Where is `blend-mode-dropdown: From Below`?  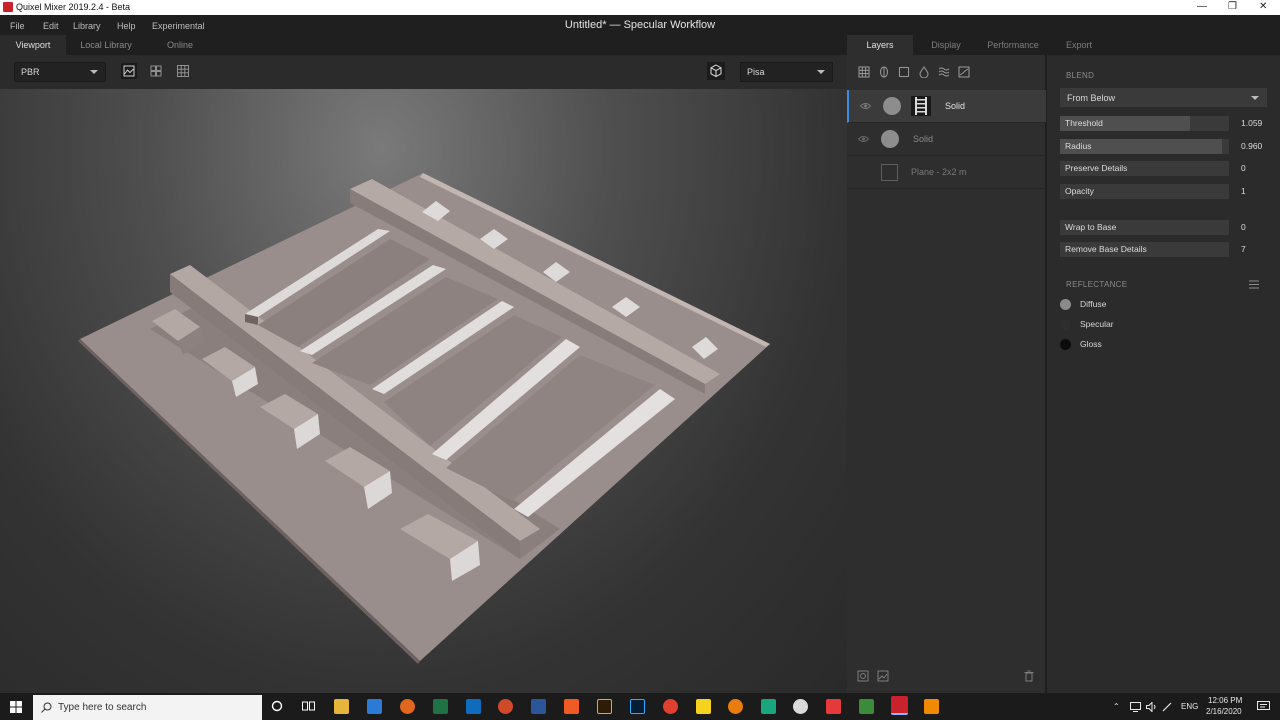 blend-mode-dropdown: From Below is located at coordinates (1163, 97).